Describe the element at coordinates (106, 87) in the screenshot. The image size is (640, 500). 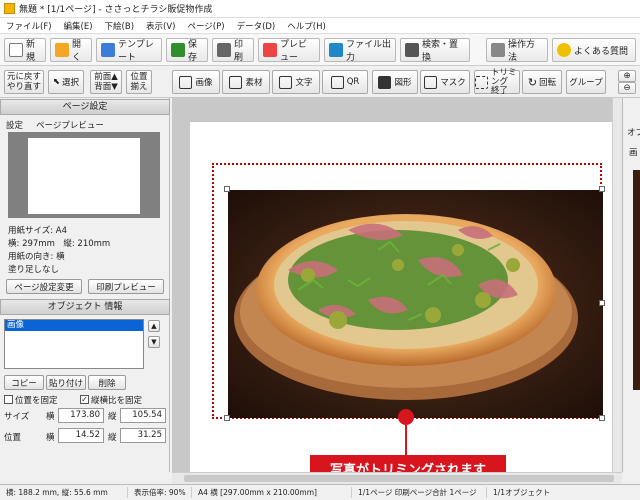
I see `send-back-button: 背面▼` at that location.